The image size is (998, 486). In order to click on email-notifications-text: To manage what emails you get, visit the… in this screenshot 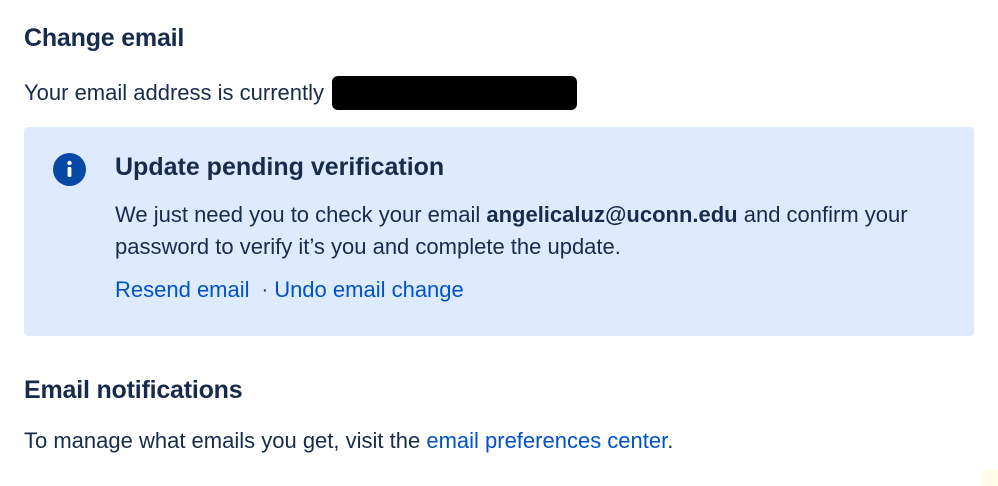, I will do `click(348, 441)`.